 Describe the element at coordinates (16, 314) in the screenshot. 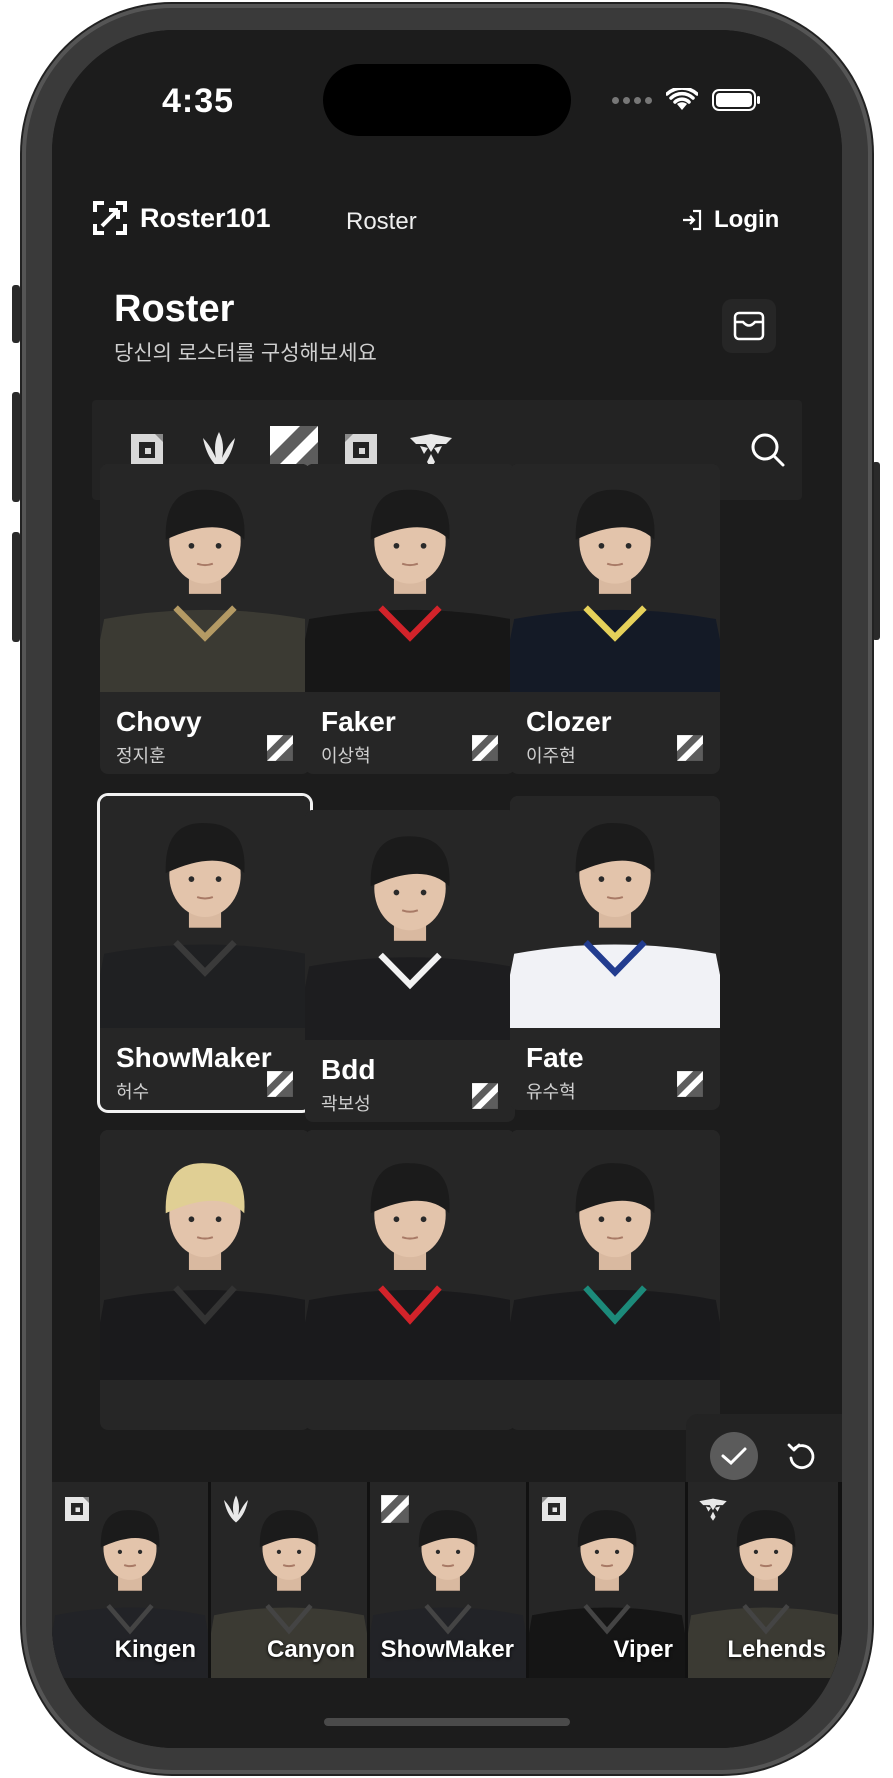

I see `action-button` at that location.